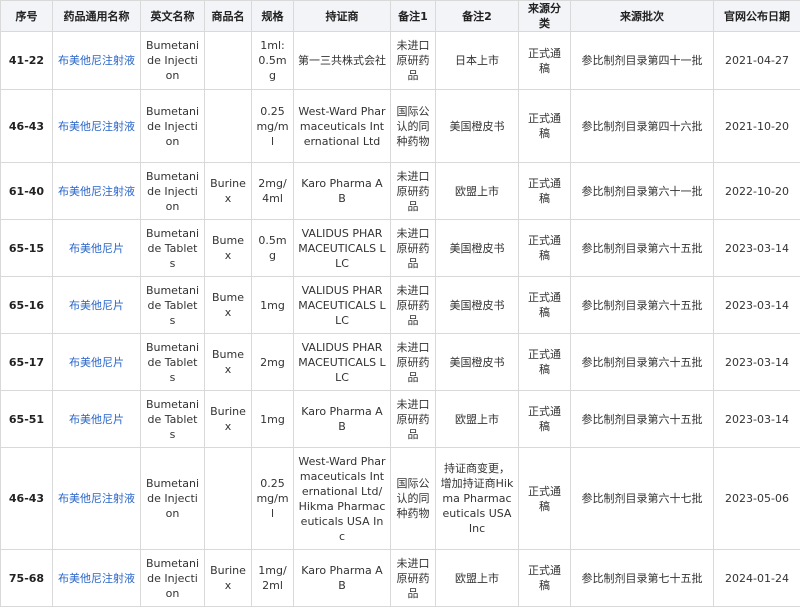 The image size is (800, 611). What do you see at coordinates (272, 191) in the screenshot?
I see `specification: 2mg/4ml` at bounding box center [272, 191].